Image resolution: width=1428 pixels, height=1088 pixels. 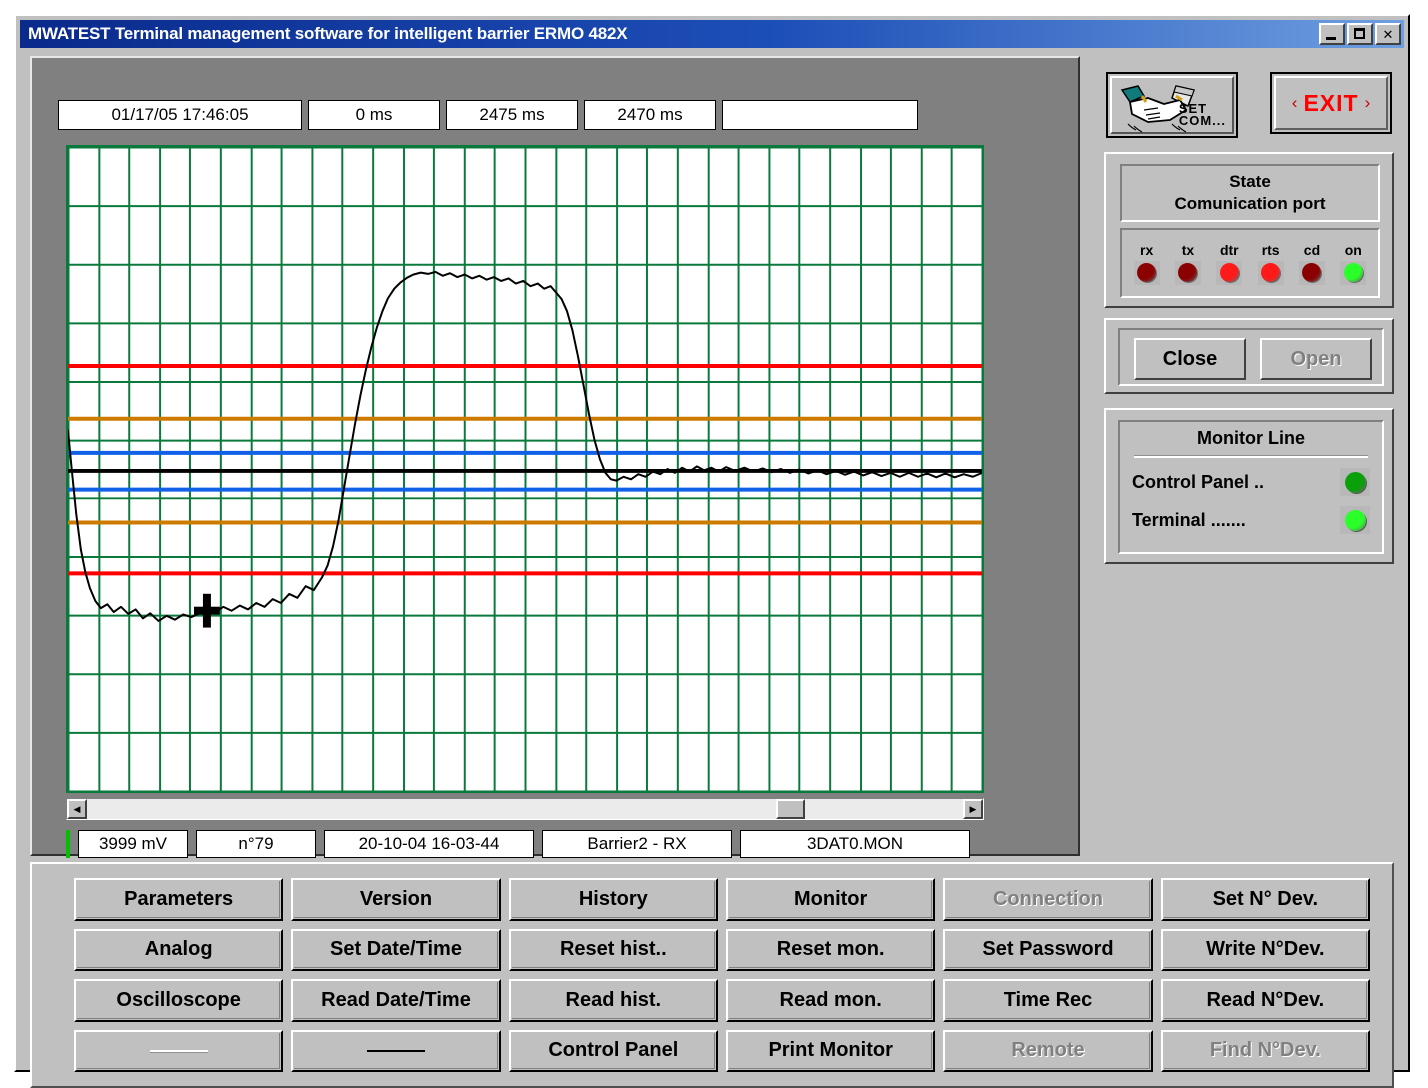 What do you see at coordinates (206, 610) in the screenshot?
I see `cursor-vertical-bar` at bounding box center [206, 610].